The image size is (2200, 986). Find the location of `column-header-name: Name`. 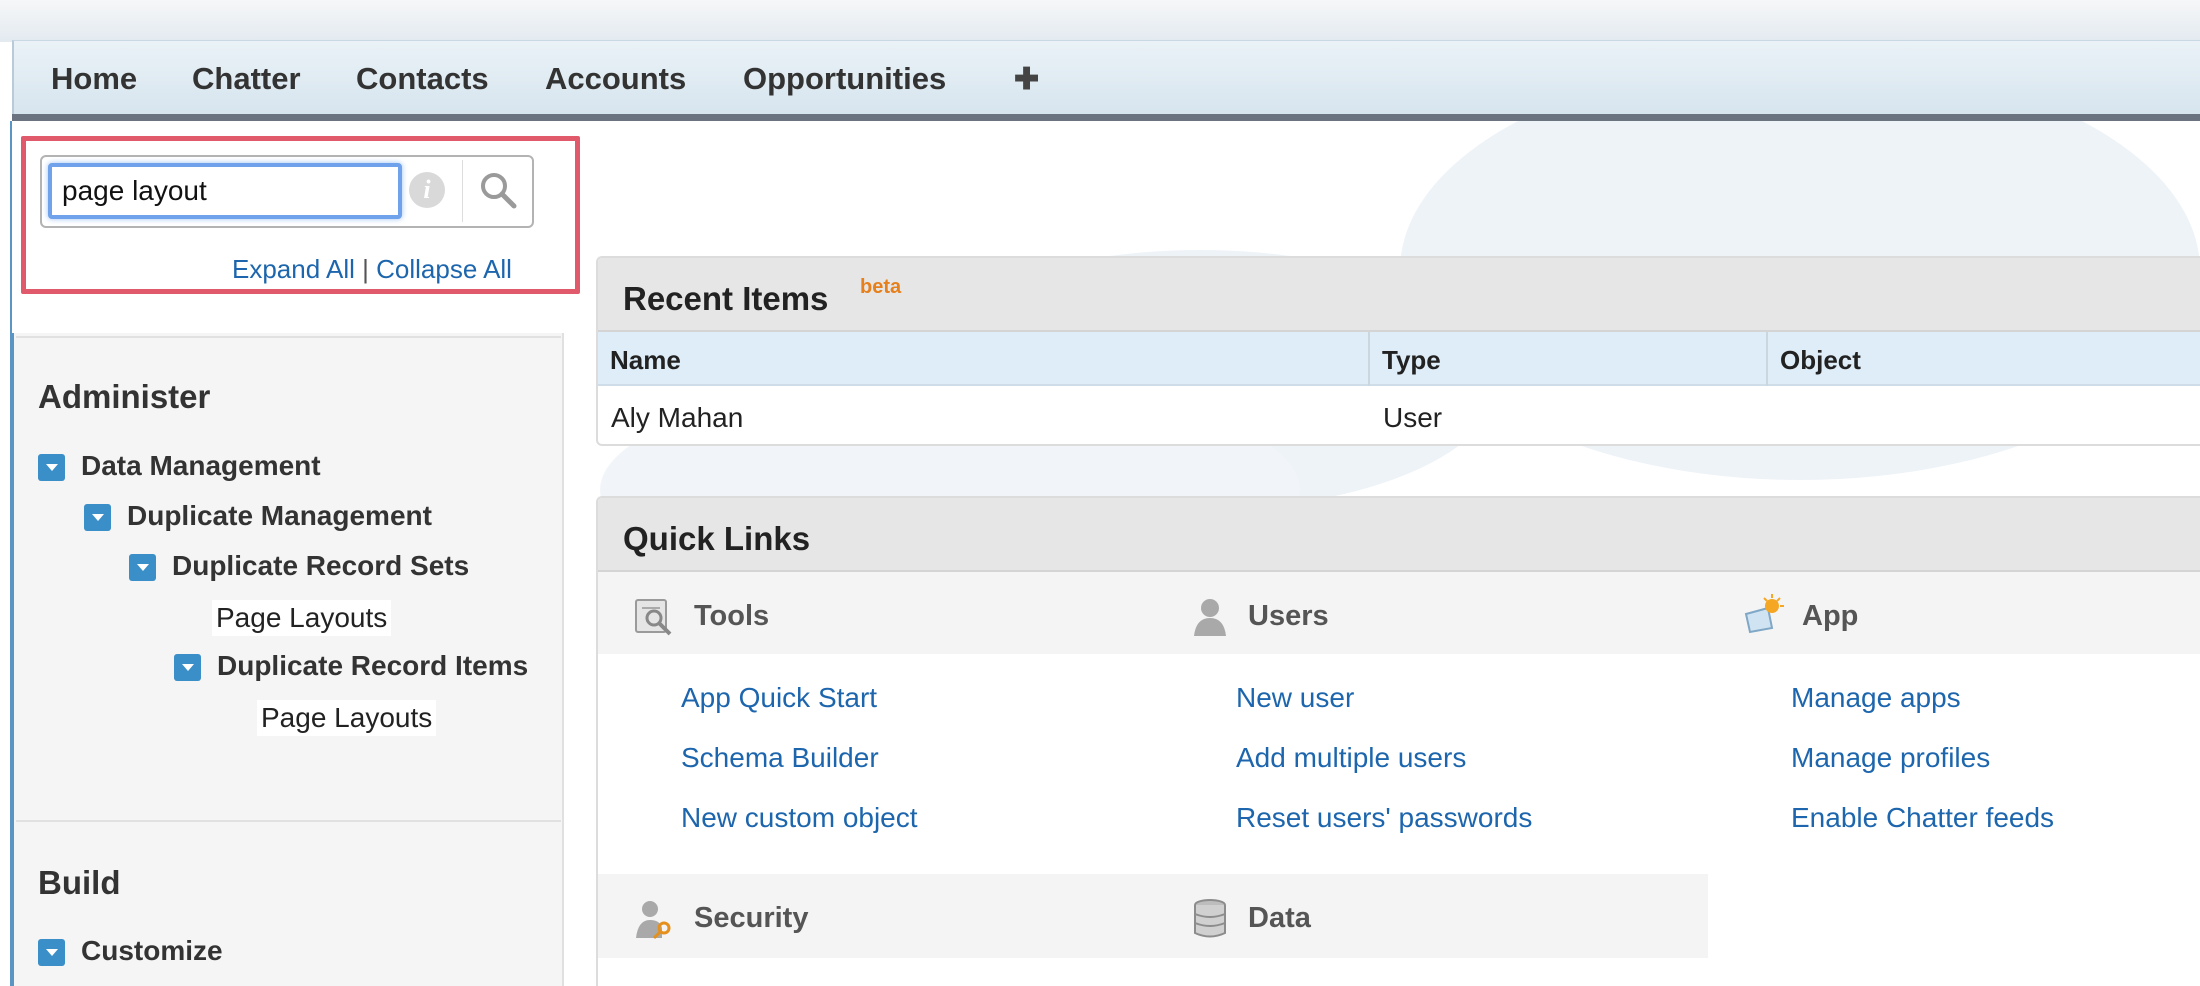

column-header-name: Name is located at coordinates (983, 359).